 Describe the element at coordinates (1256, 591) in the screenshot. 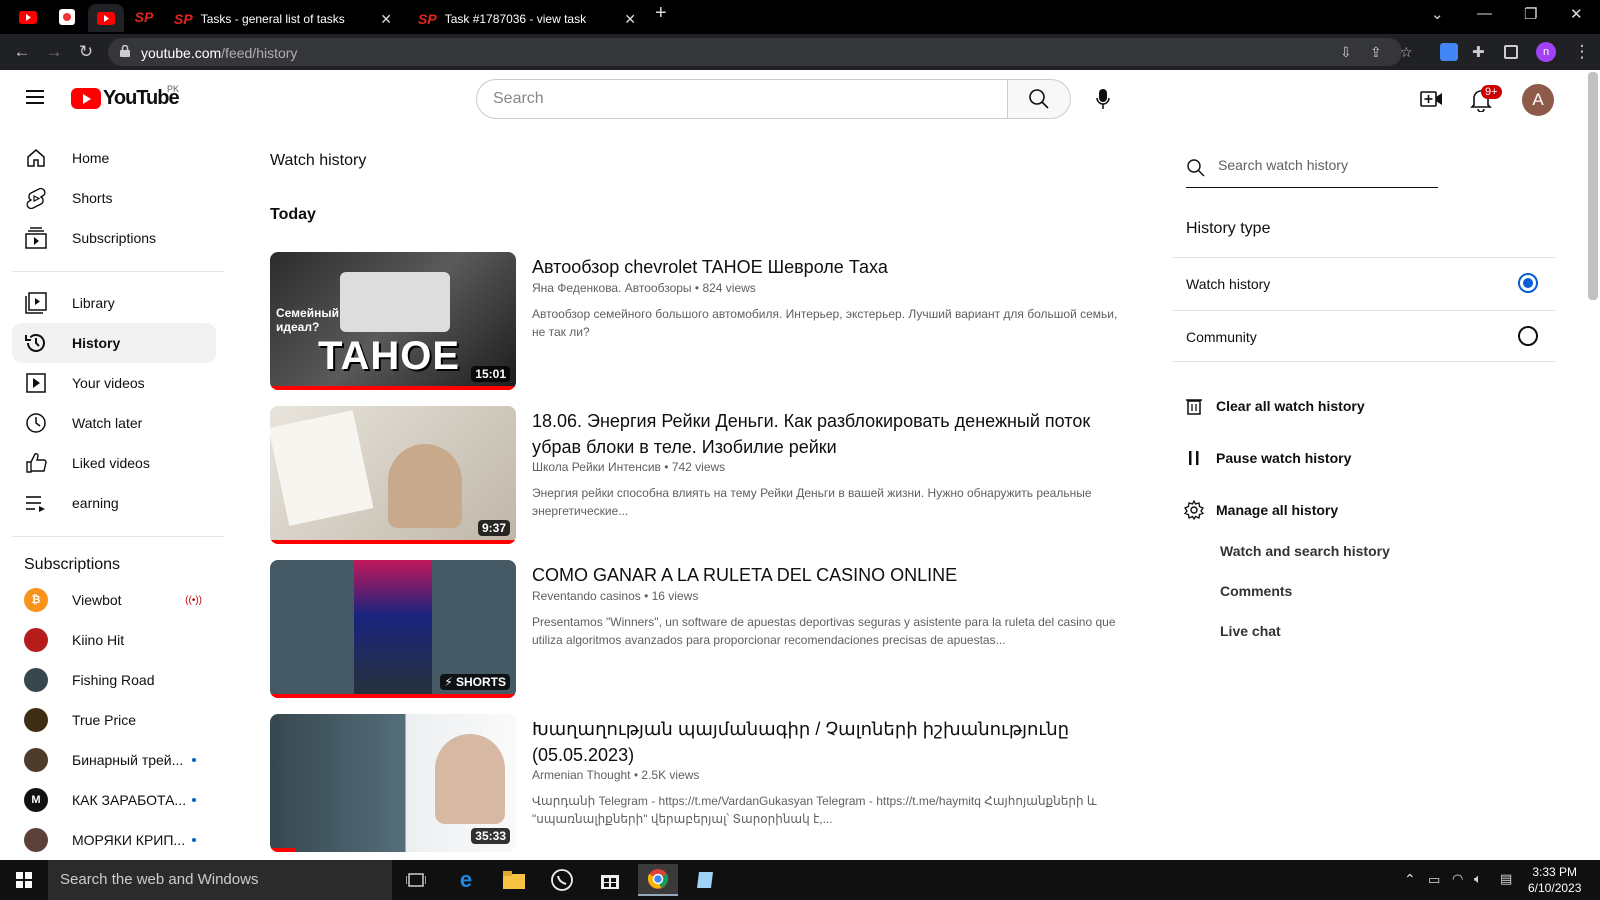

I see `comments-link: Comments` at that location.